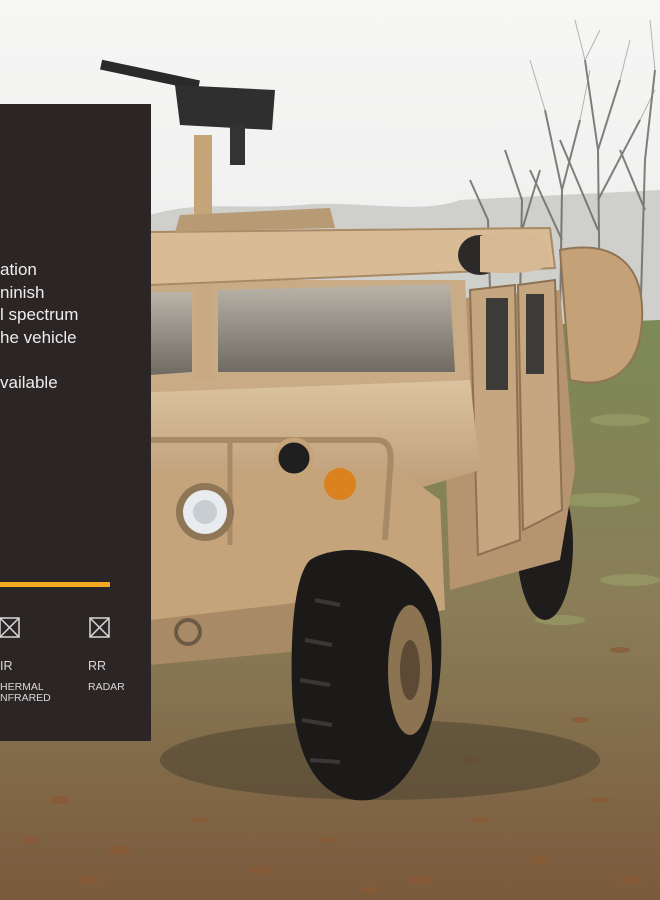 The height and width of the screenshot is (900, 660). What do you see at coordinates (55, 584) in the screenshot?
I see `accent-divider` at bounding box center [55, 584].